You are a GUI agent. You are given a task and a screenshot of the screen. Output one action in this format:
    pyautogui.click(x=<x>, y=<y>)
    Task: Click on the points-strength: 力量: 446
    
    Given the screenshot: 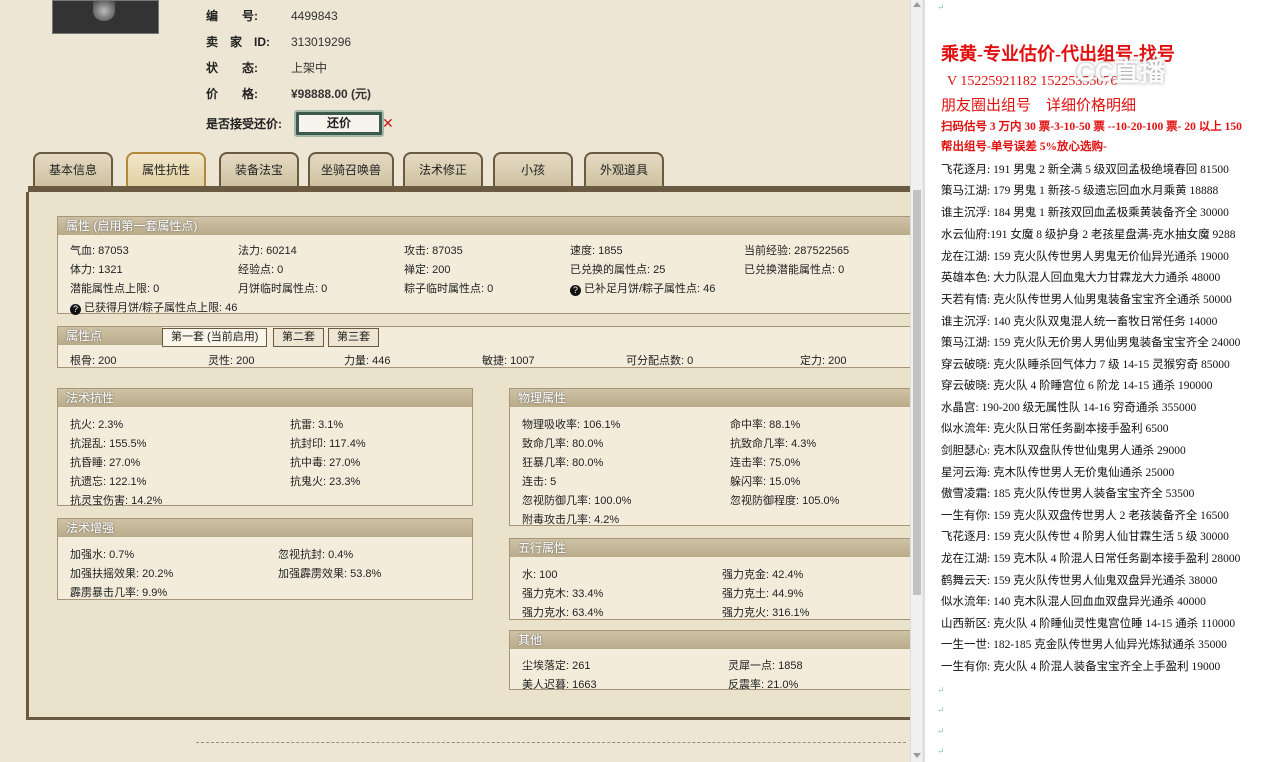 What is the action you would take?
    pyautogui.click(x=367, y=361)
    